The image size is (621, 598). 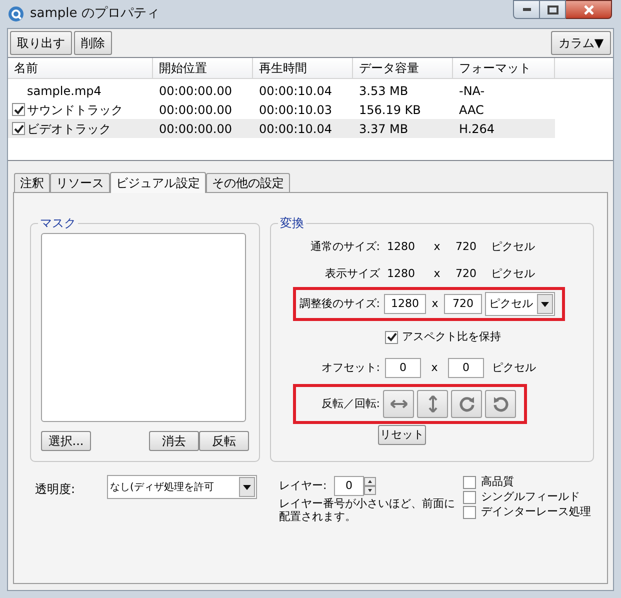 What do you see at coordinates (41, 43) in the screenshot?
I see `toolbar-button: 取り出す` at bounding box center [41, 43].